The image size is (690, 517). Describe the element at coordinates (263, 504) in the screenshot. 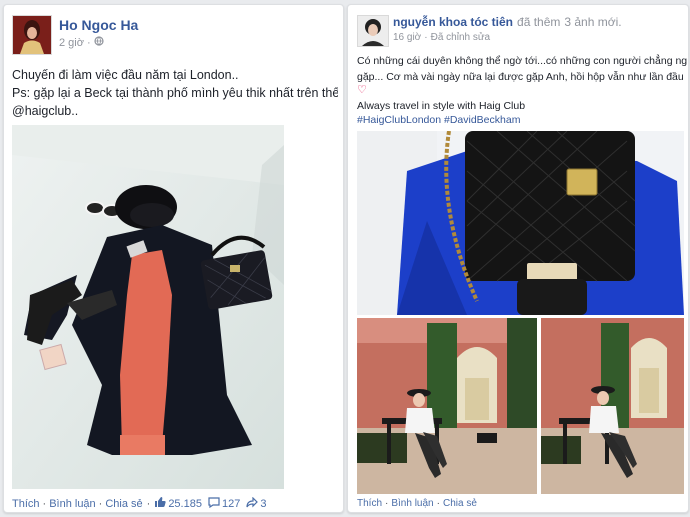

I see `share-count: 3` at that location.